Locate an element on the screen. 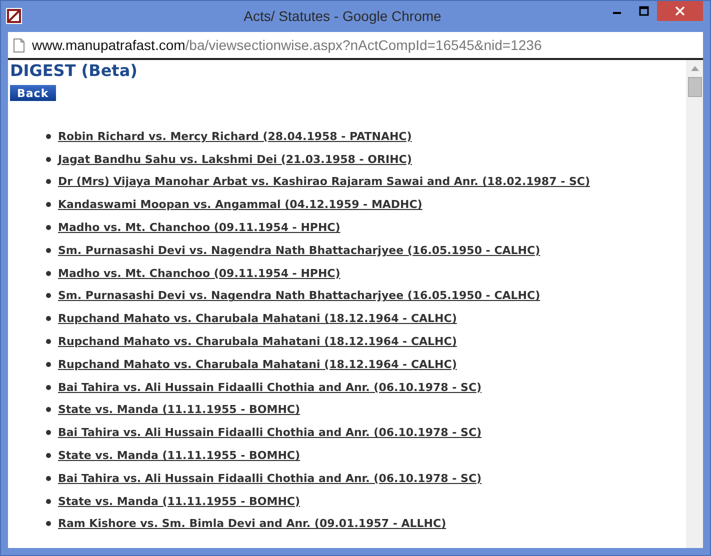 This screenshot has height=556, width=711. address-bar: www.manupatrafast.com/ba/viewsectionwise.aspx?nActCompId=16545&nid=1236 is located at coordinates (355, 46).